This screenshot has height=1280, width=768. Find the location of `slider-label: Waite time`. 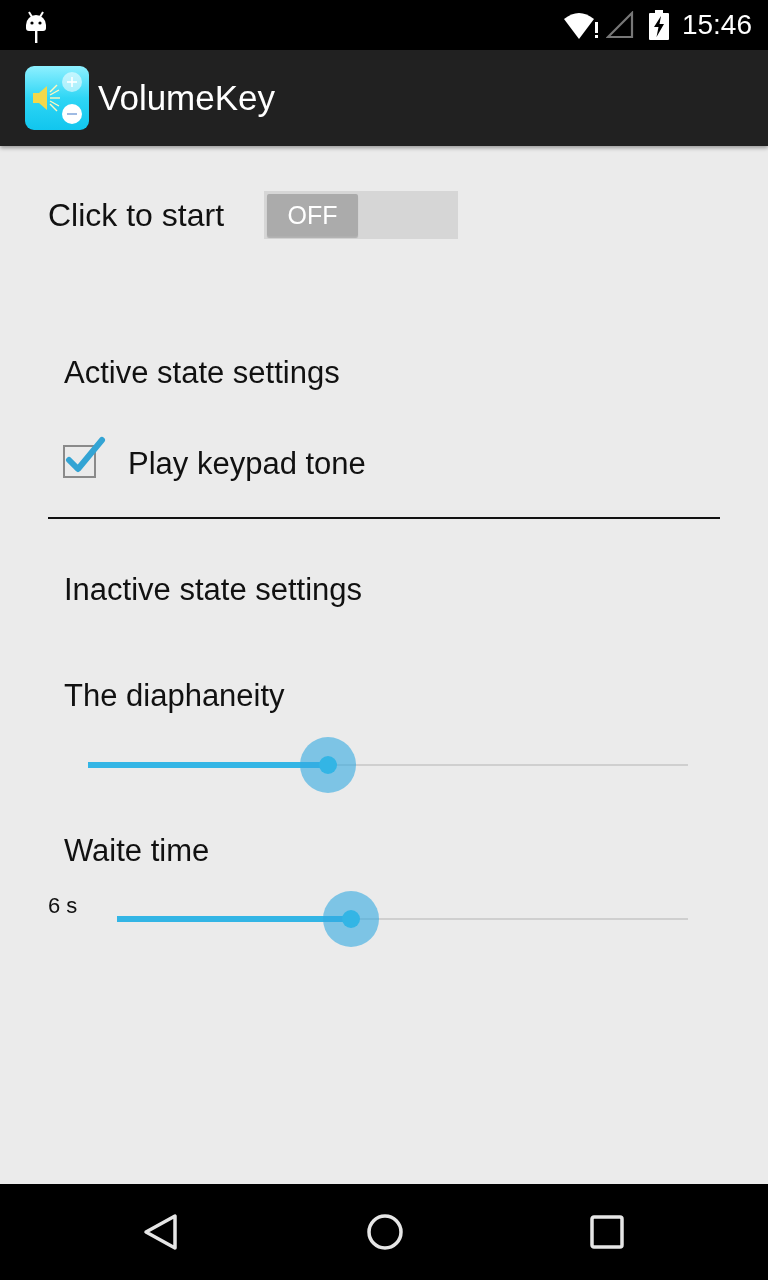

slider-label: Waite time is located at coordinates (137, 851).